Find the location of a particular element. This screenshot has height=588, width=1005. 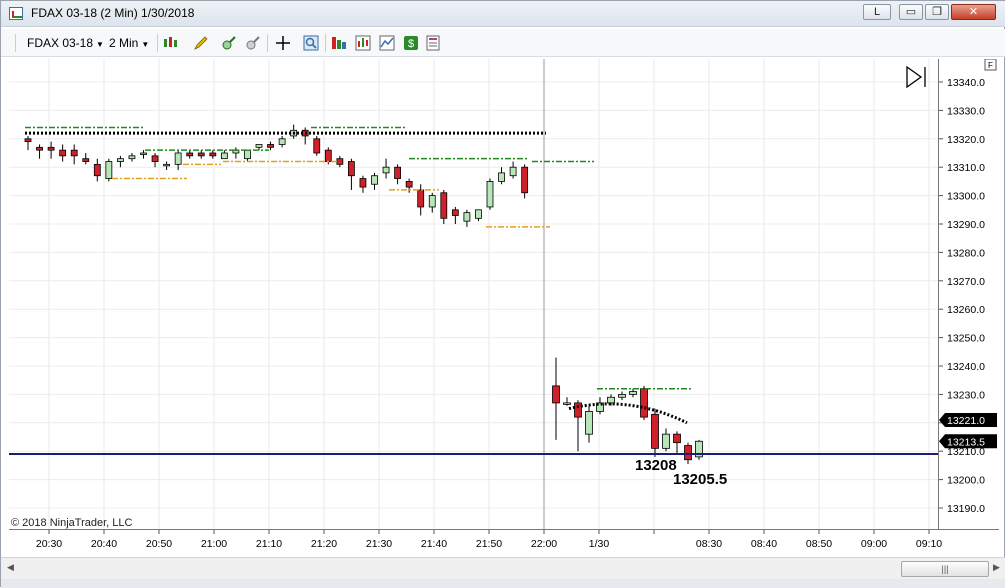

f-flag-icon: F is located at coordinates (990, 64).